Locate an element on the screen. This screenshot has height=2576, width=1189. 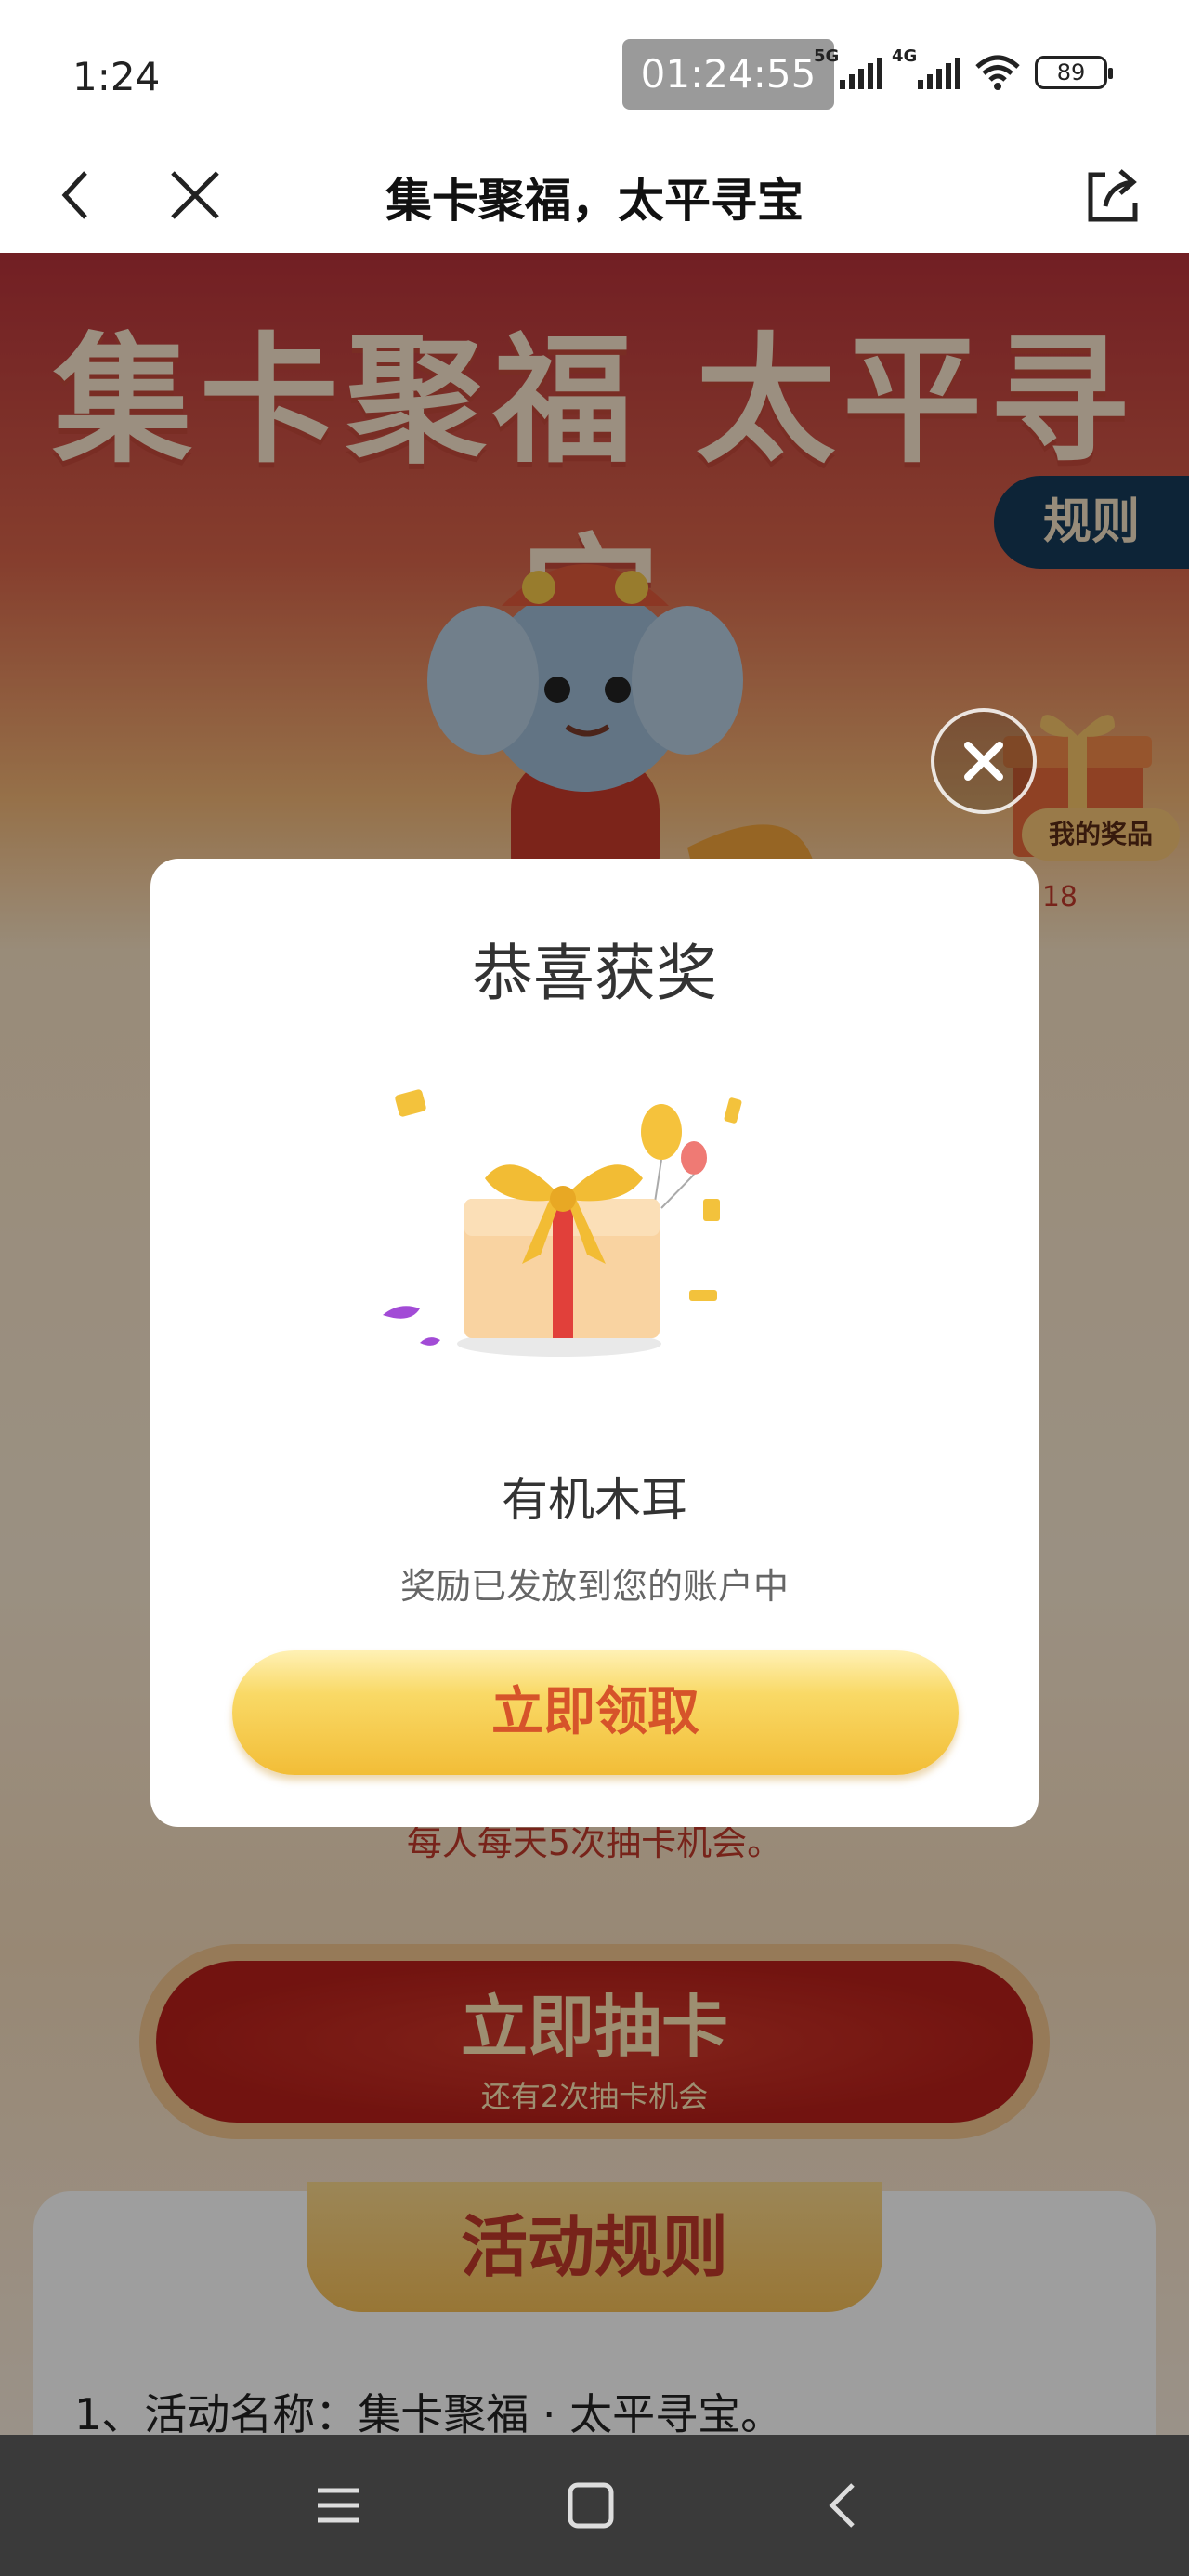
clock-overlay: 01:24:55 is located at coordinates (728, 74).